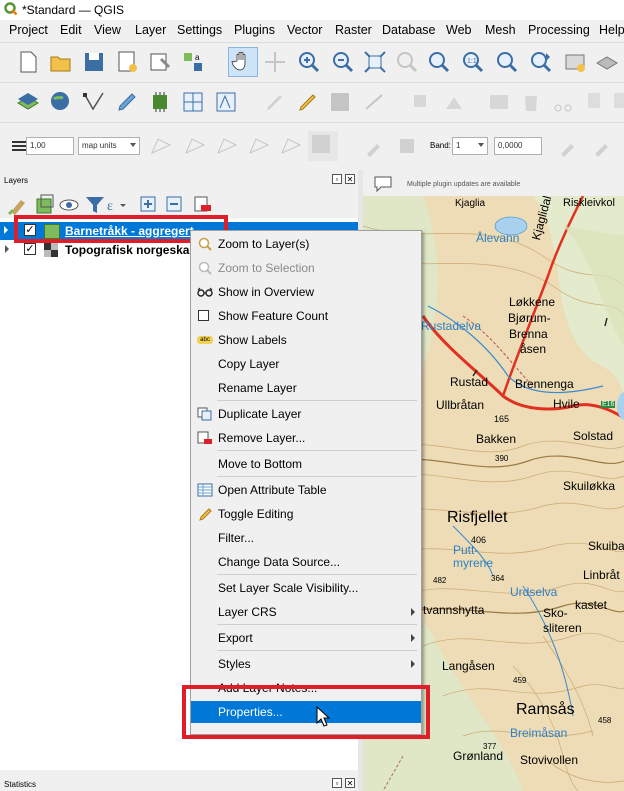 This screenshot has width=624, height=791. I want to click on add-feature-icon, so click(375, 102).